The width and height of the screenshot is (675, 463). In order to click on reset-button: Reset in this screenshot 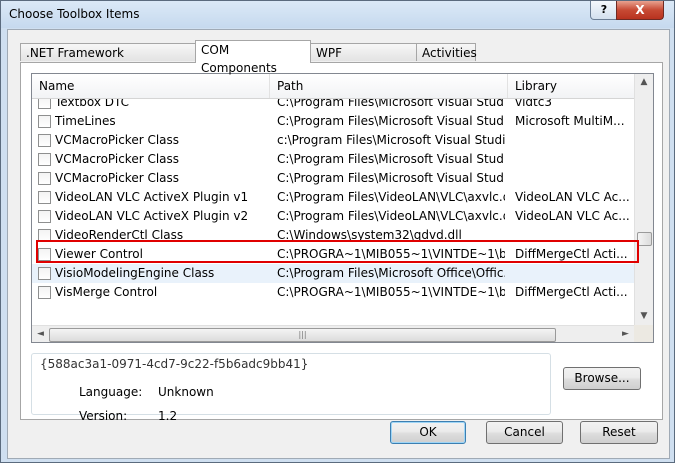, I will do `click(619, 432)`.